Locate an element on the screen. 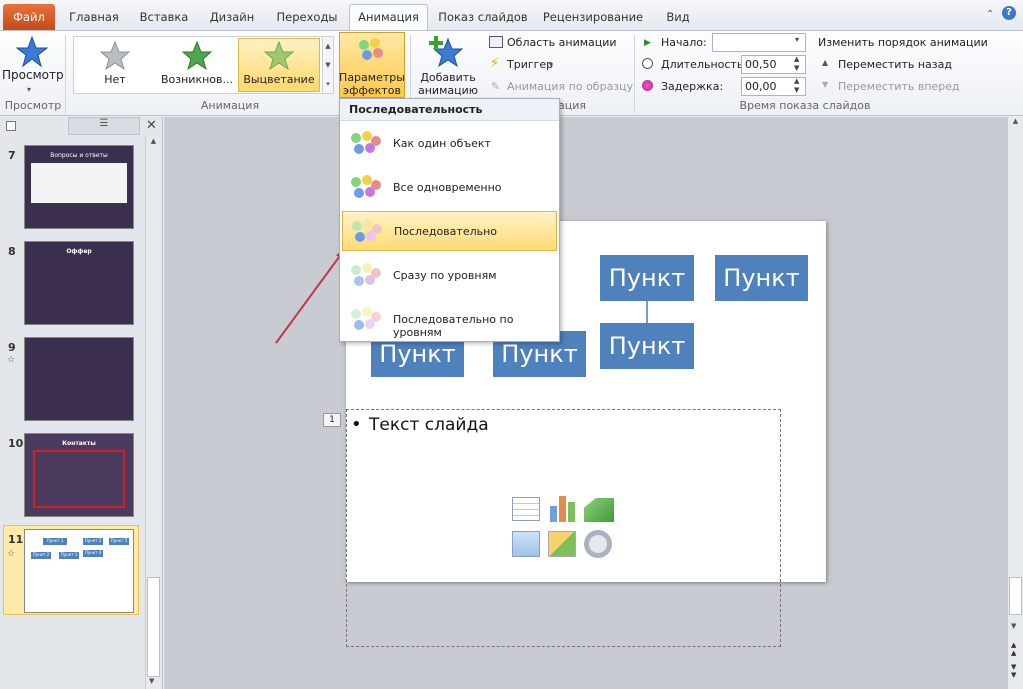 The width and height of the screenshot is (1023, 689). by-level-sequentially-icon is located at coordinates (365, 320).